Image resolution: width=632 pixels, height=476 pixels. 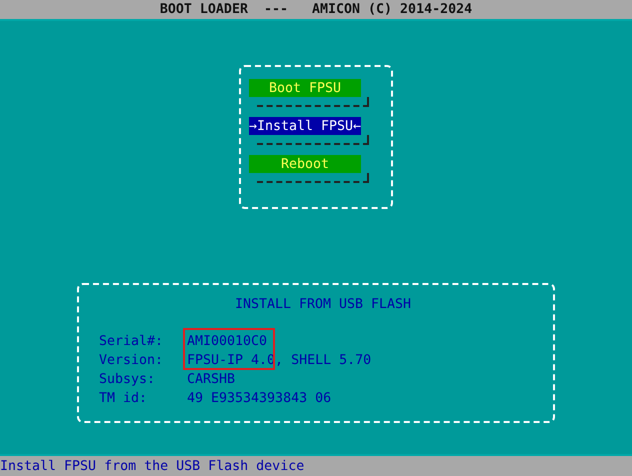 I want to click on info-value: AMI00010C0, so click(x=227, y=341).